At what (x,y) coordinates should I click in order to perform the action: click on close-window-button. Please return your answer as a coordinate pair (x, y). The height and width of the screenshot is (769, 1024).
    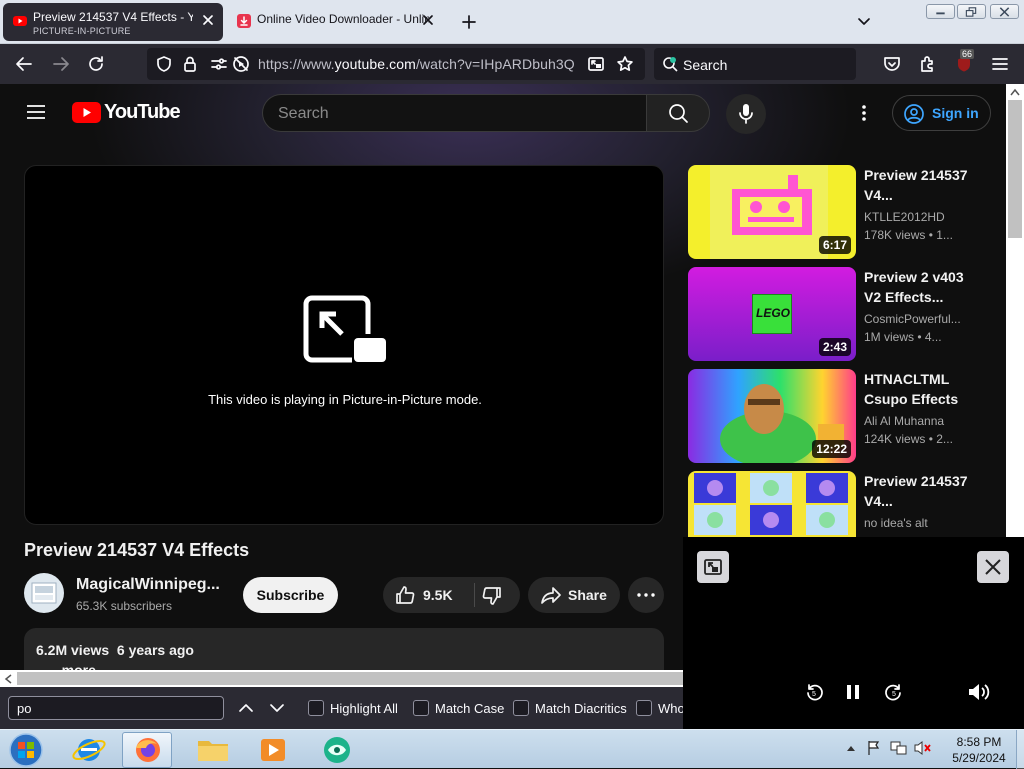
    Looking at the image, I should click on (1004, 11).